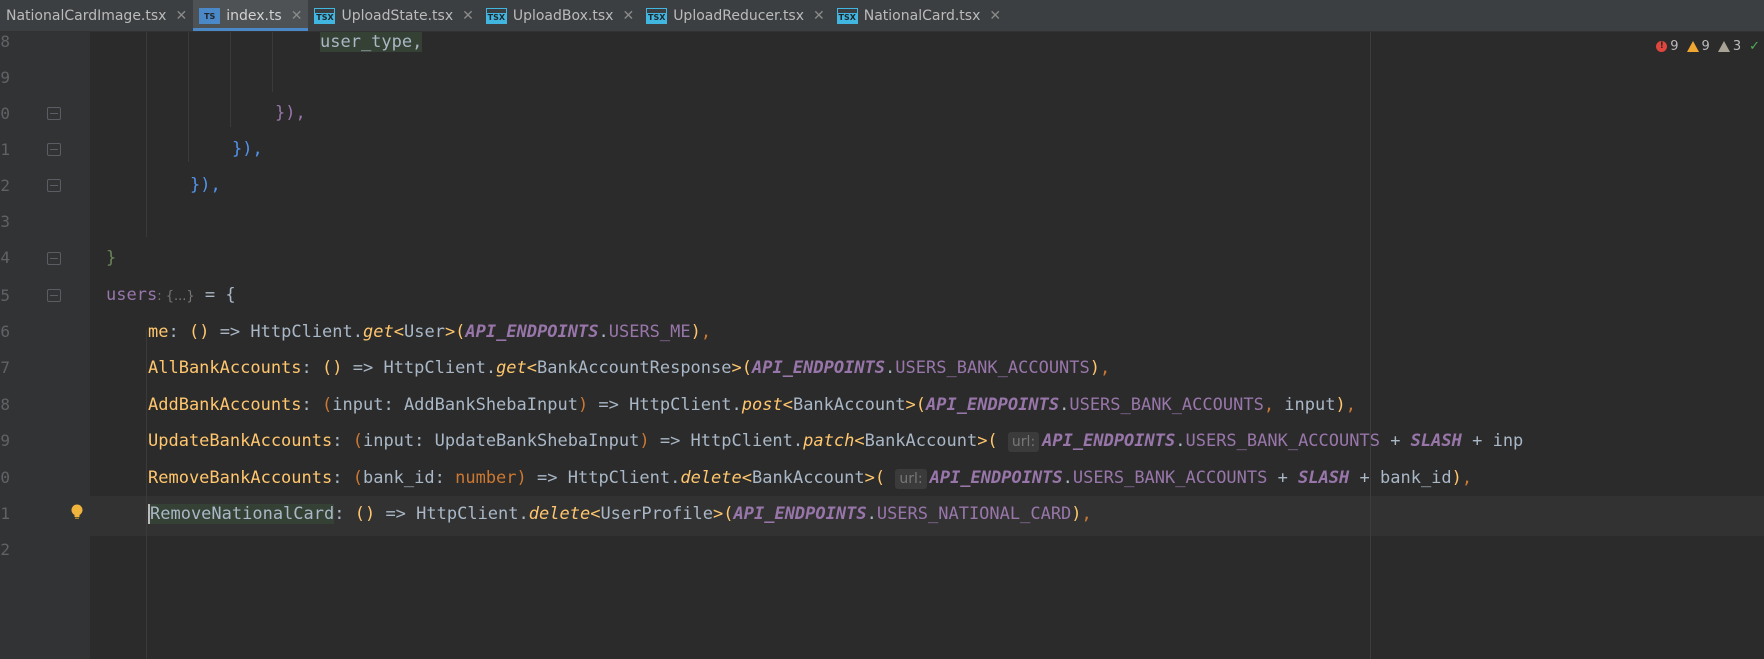  I want to click on tab-uploadbox: UploadBox.tsx ✕, so click(560, 15).